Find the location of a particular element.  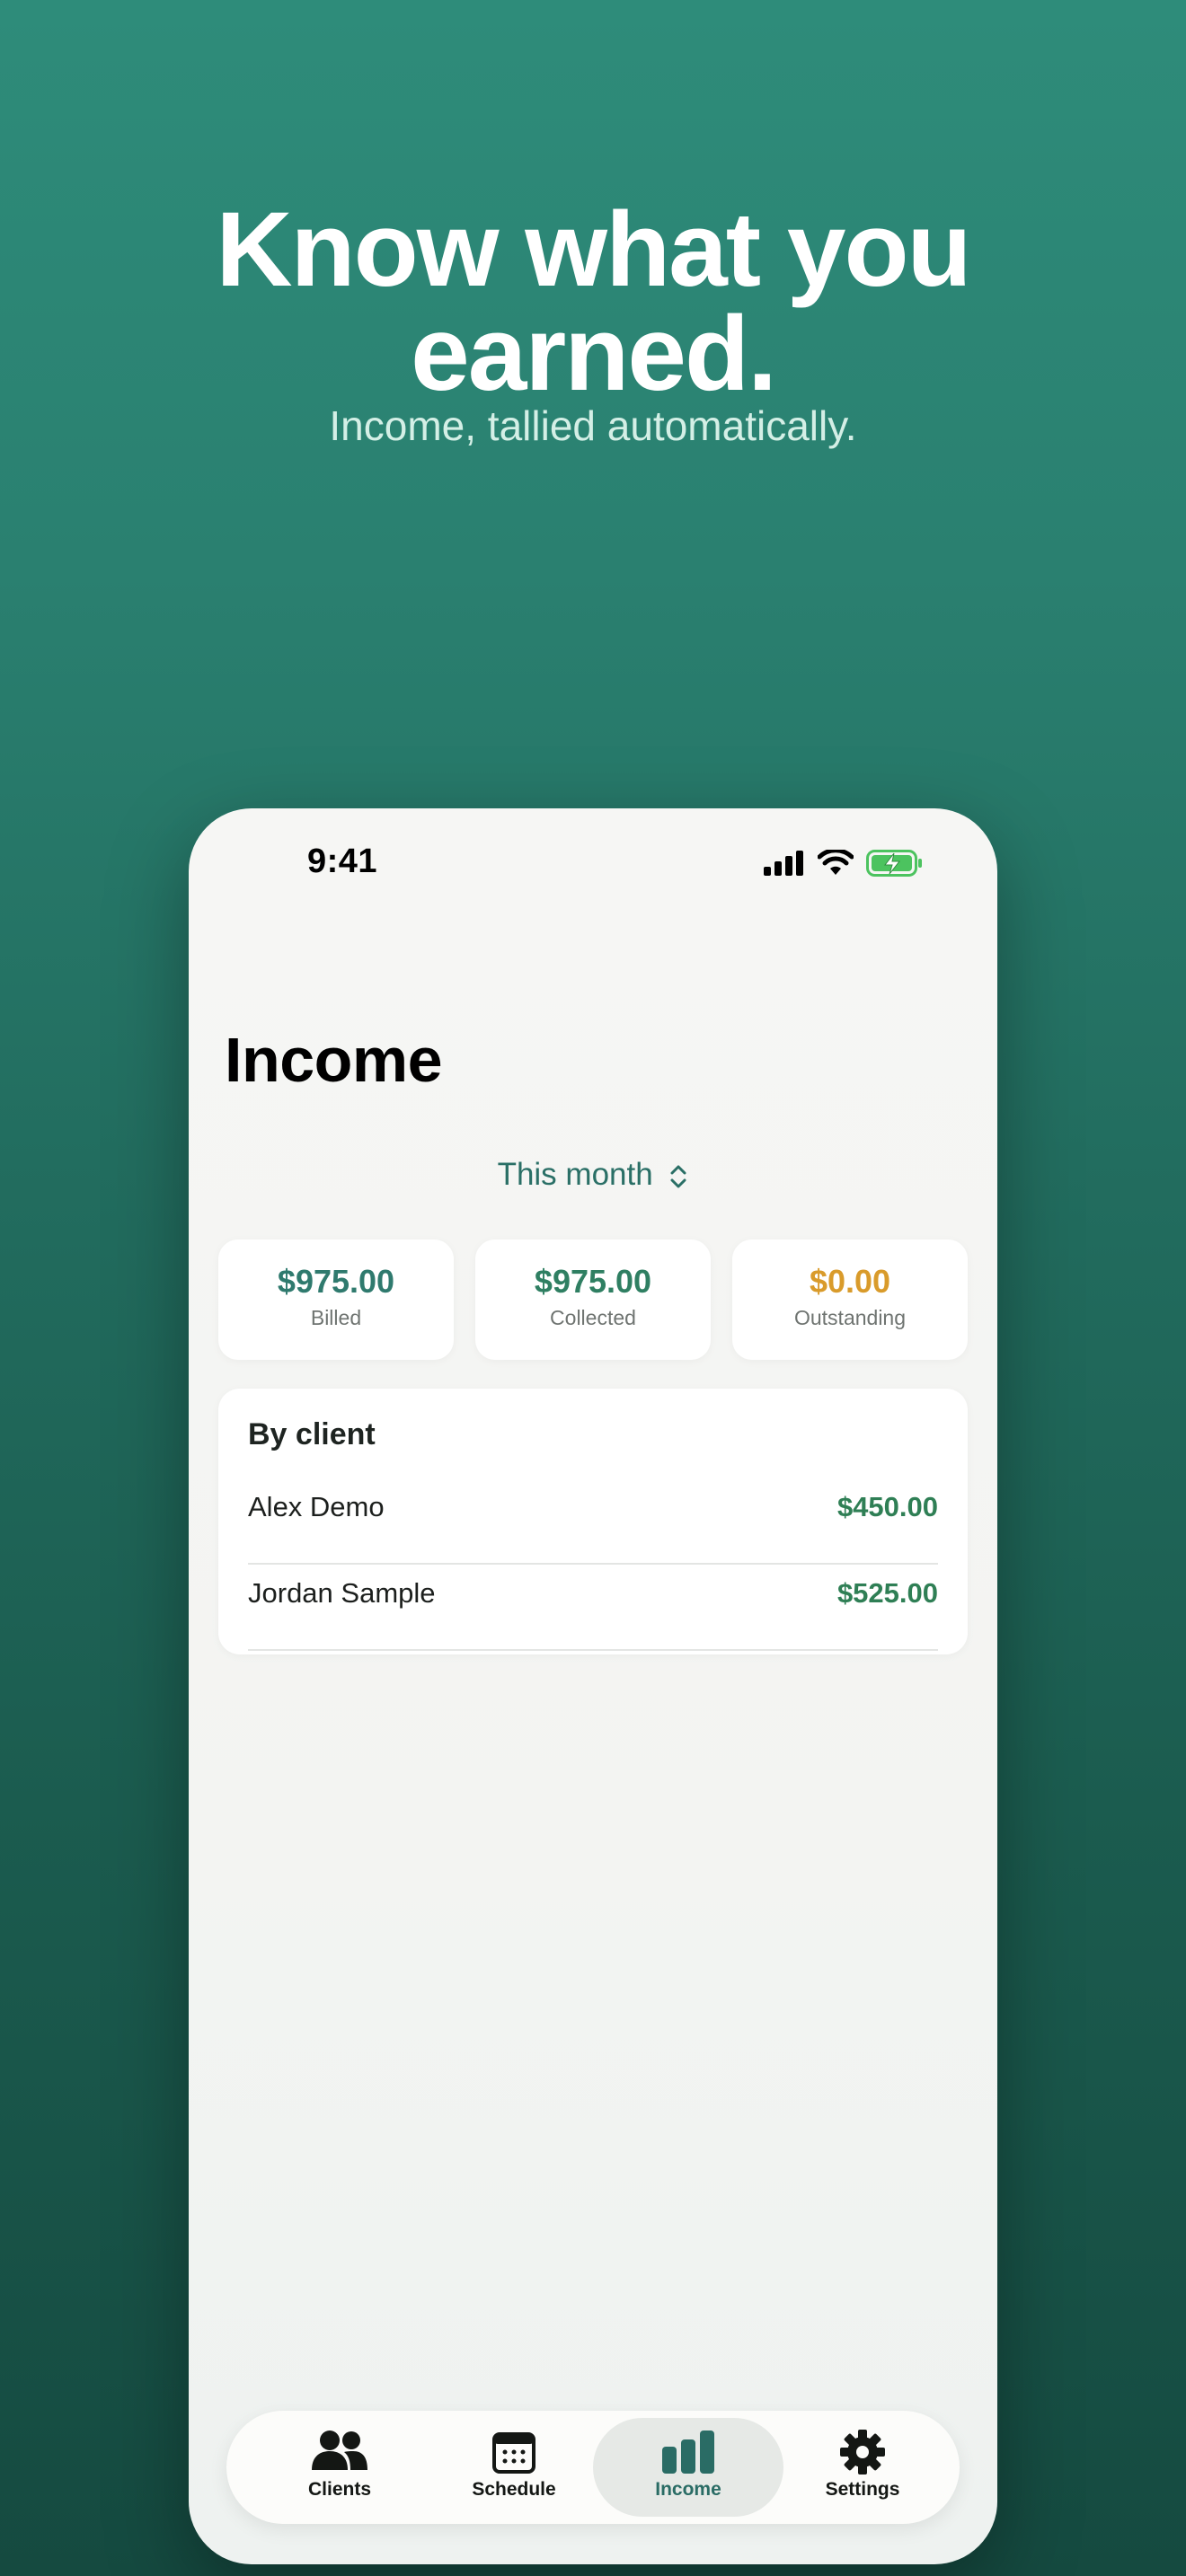

client-amount: $450.00 is located at coordinates (887, 1506).